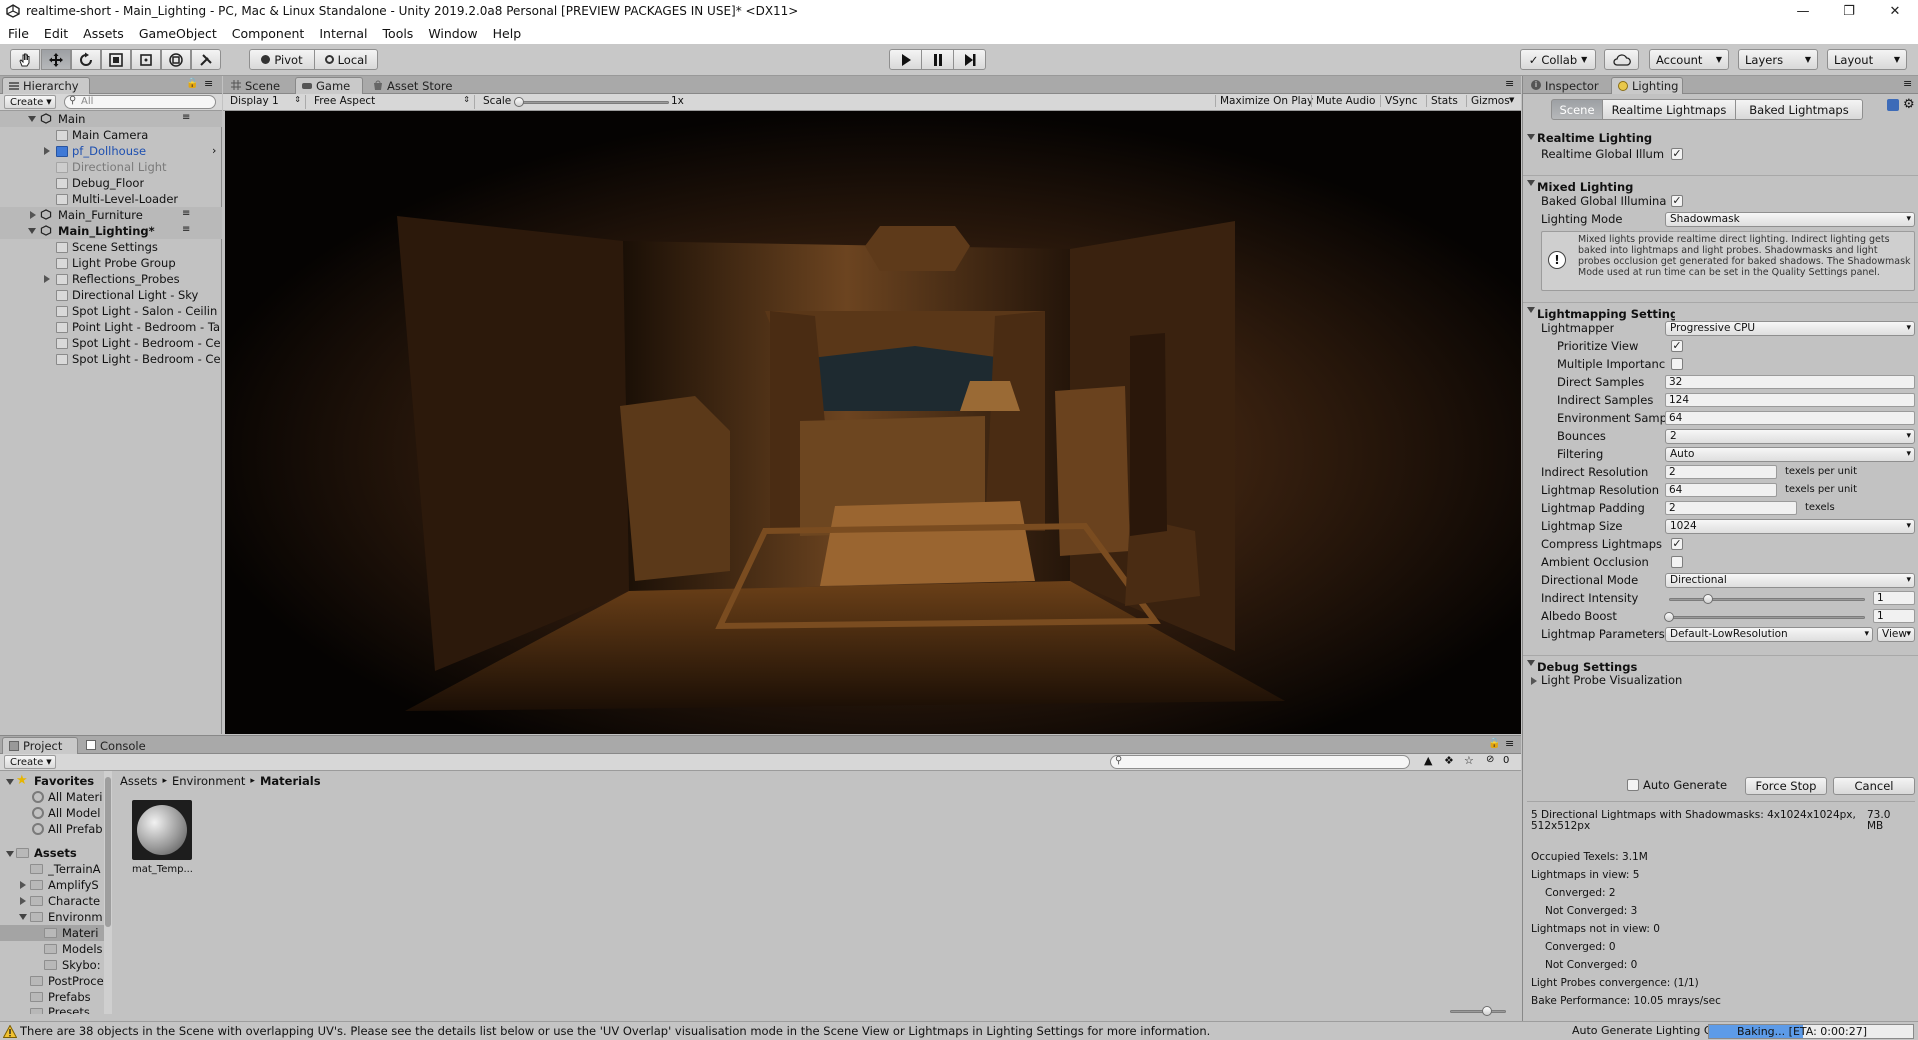 The width and height of the screenshot is (1918, 1040). Describe the element at coordinates (1577, 109) in the screenshot. I see `subtab-scene: Scene` at that location.